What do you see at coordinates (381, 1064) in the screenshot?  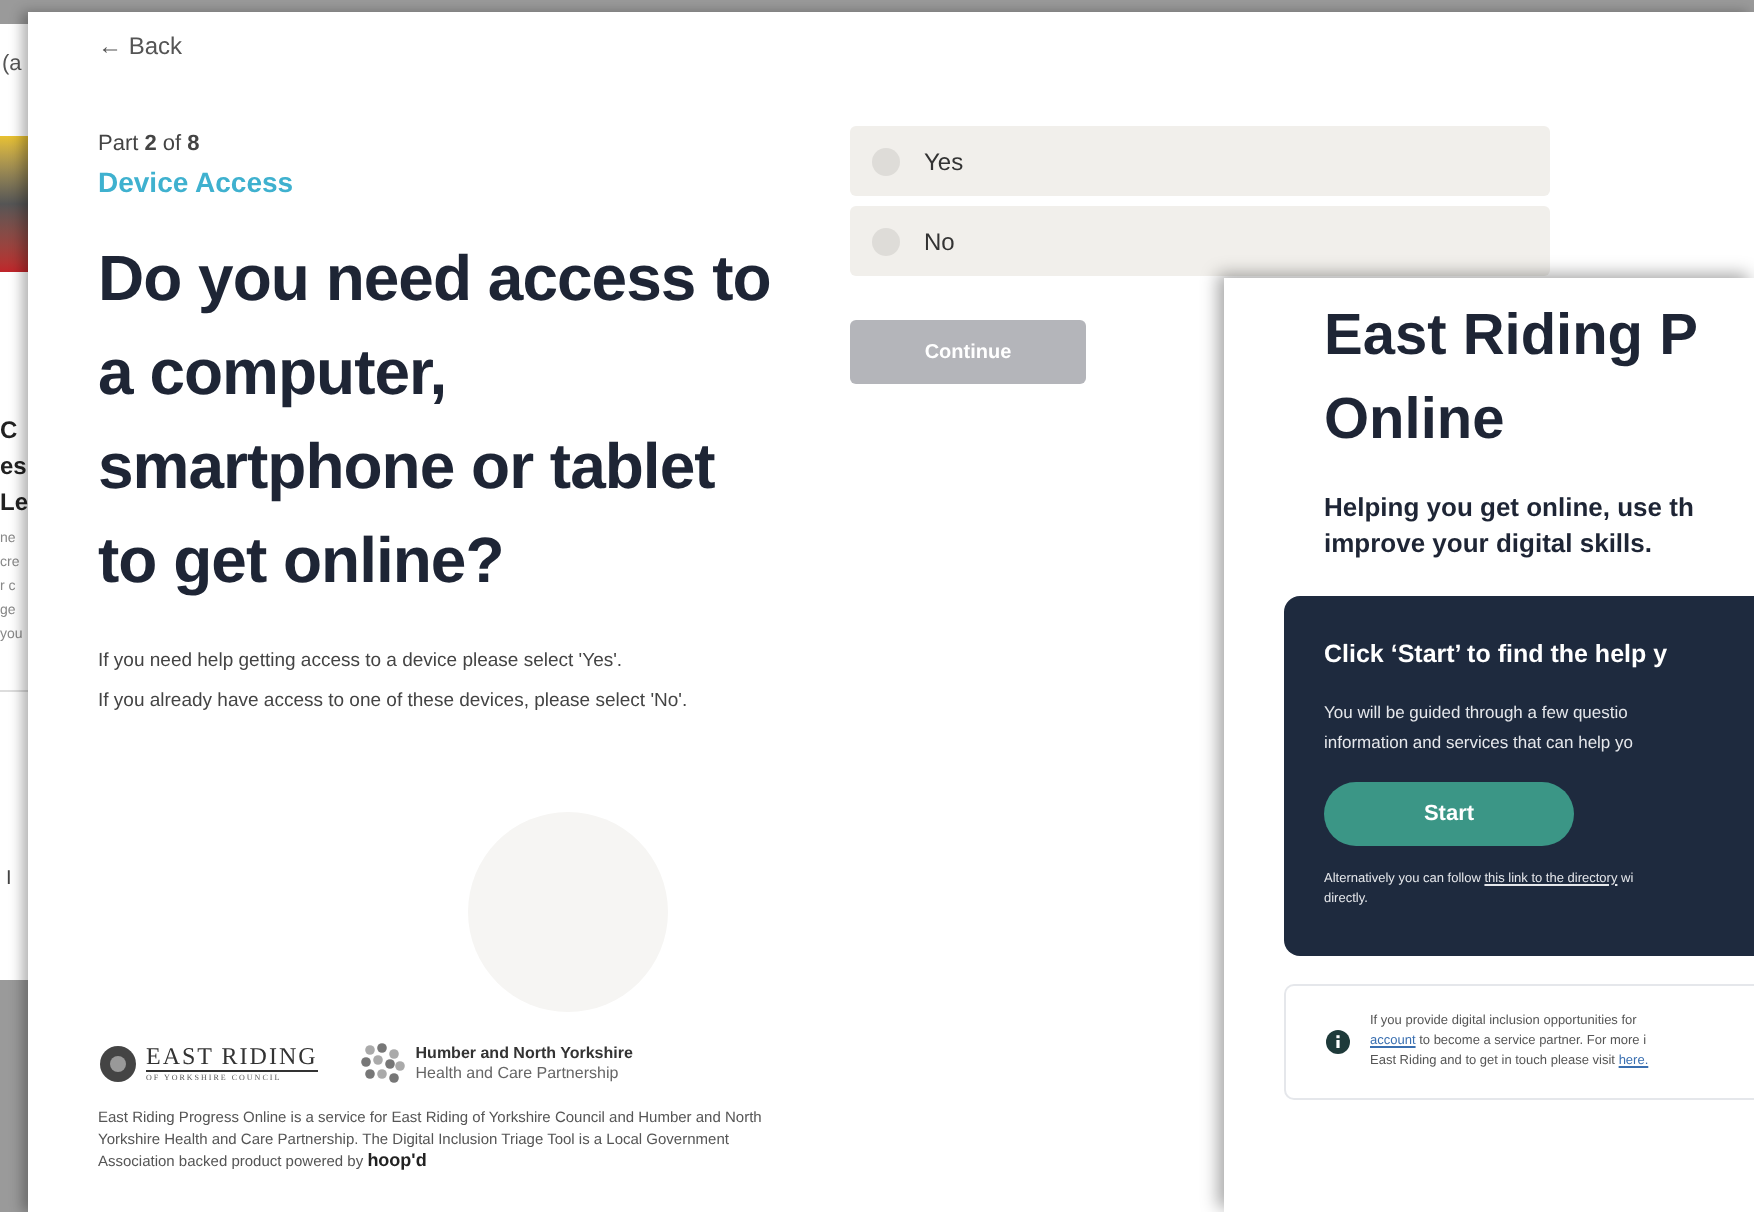 I see `partner-logo-icon` at bounding box center [381, 1064].